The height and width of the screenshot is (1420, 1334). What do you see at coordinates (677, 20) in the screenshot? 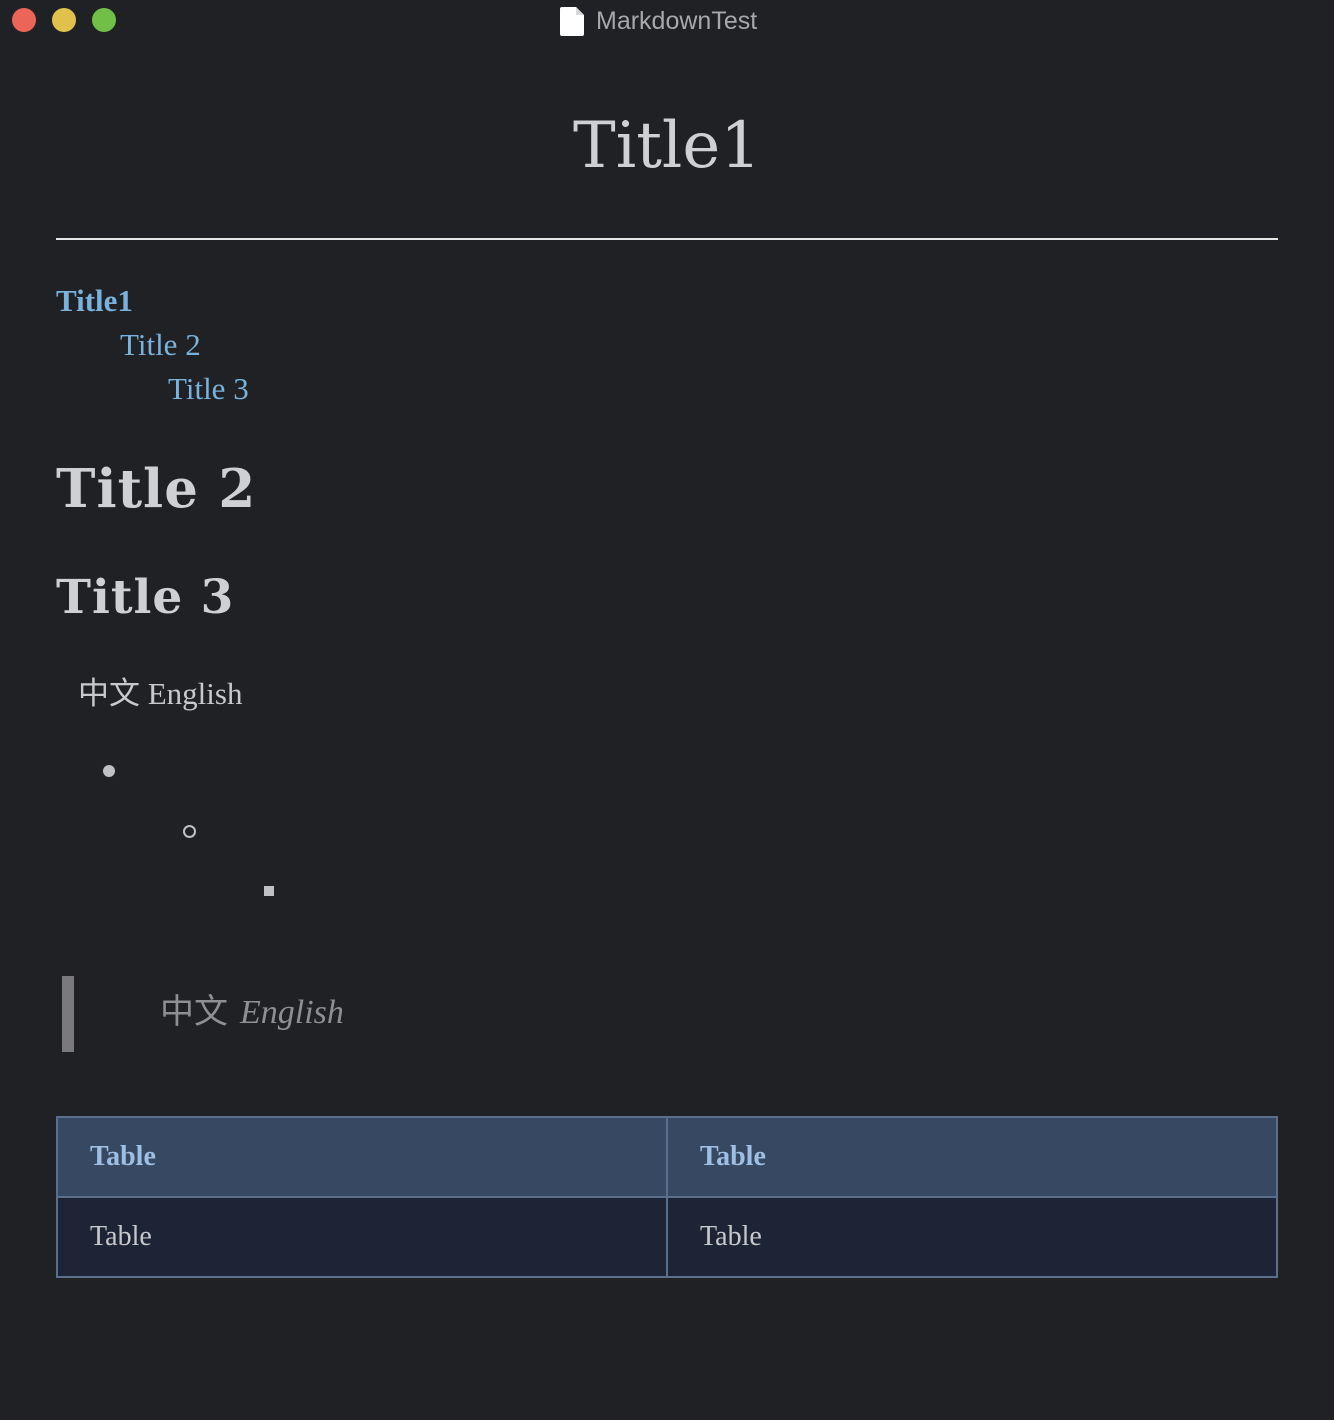
I see `window-title-text: MarkdownTest` at bounding box center [677, 20].